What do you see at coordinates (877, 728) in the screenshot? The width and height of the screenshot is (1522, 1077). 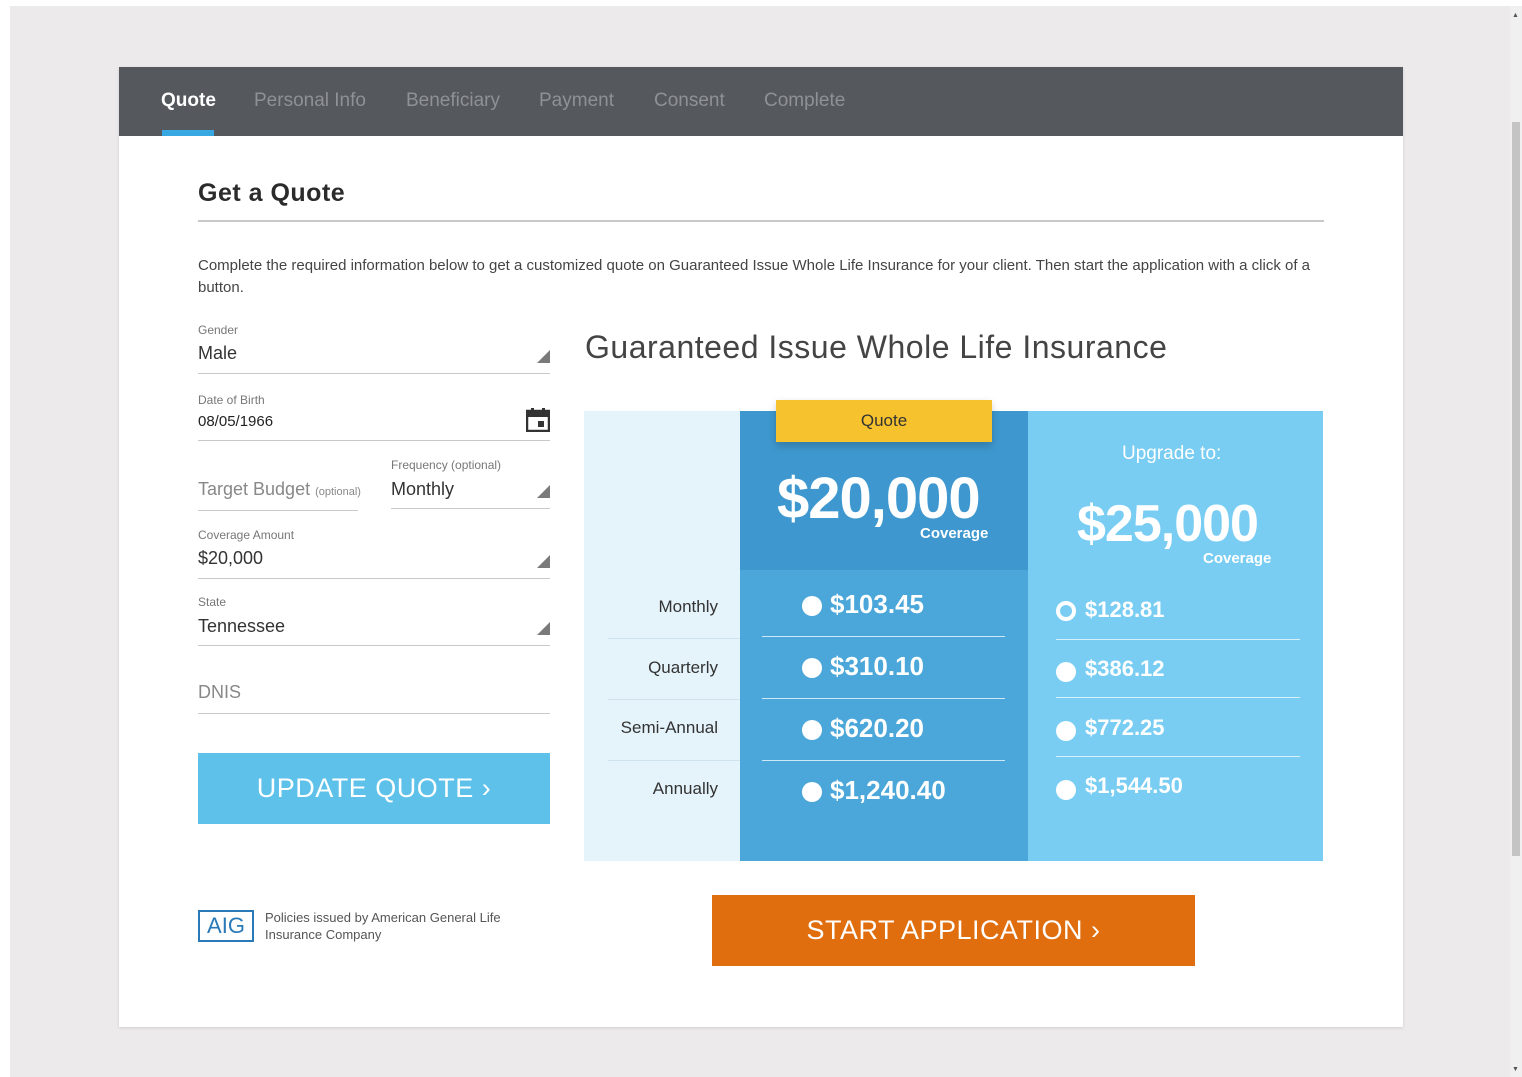 I see `price-semi-annual-current: $620.20` at bounding box center [877, 728].